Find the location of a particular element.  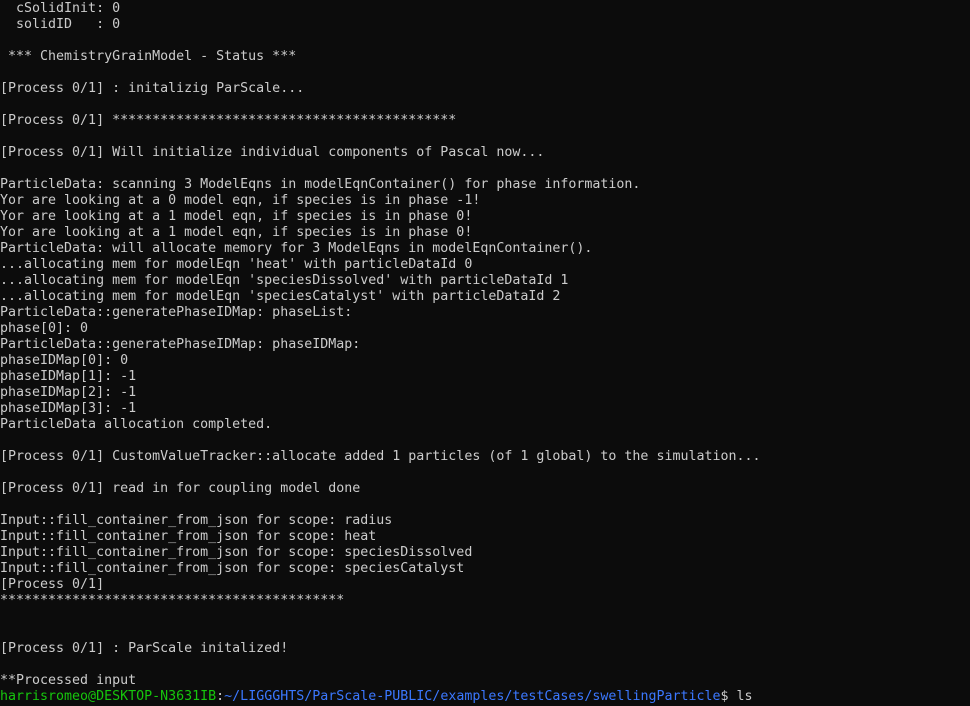

terminal-output-line: phaseIDMap[0]: 0 is located at coordinates (64, 360).